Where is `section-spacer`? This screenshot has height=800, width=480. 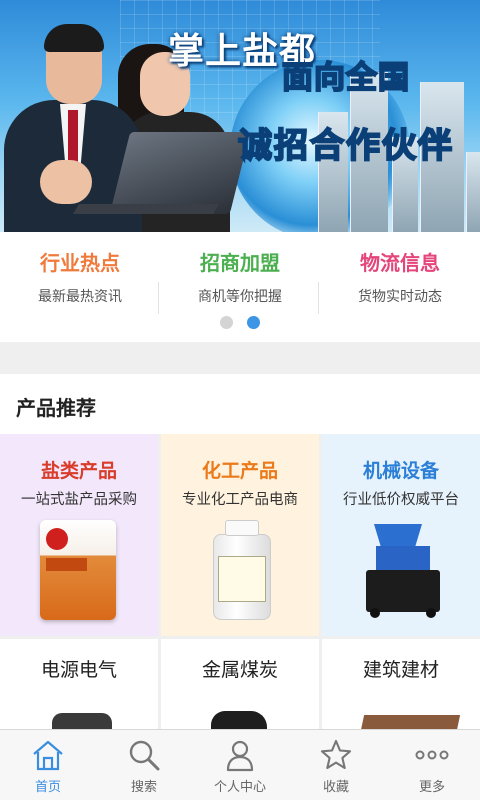 section-spacer is located at coordinates (240, 358).